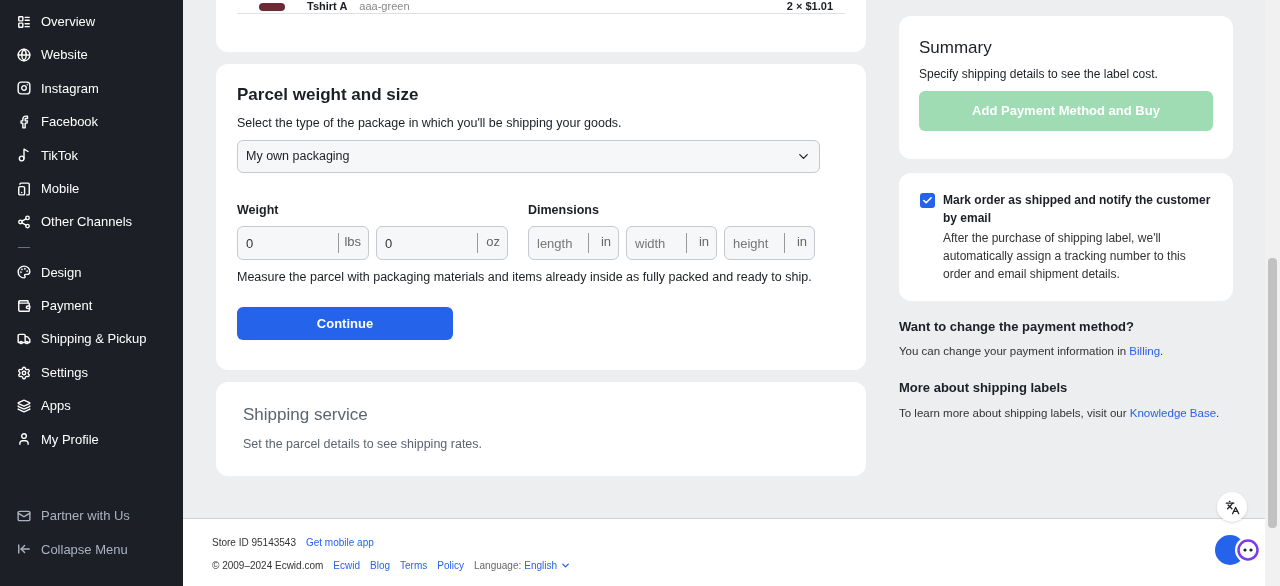 The height and width of the screenshot is (586, 1280). What do you see at coordinates (91, 88) in the screenshot?
I see `sidebar-item: Instagram` at bounding box center [91, 88].